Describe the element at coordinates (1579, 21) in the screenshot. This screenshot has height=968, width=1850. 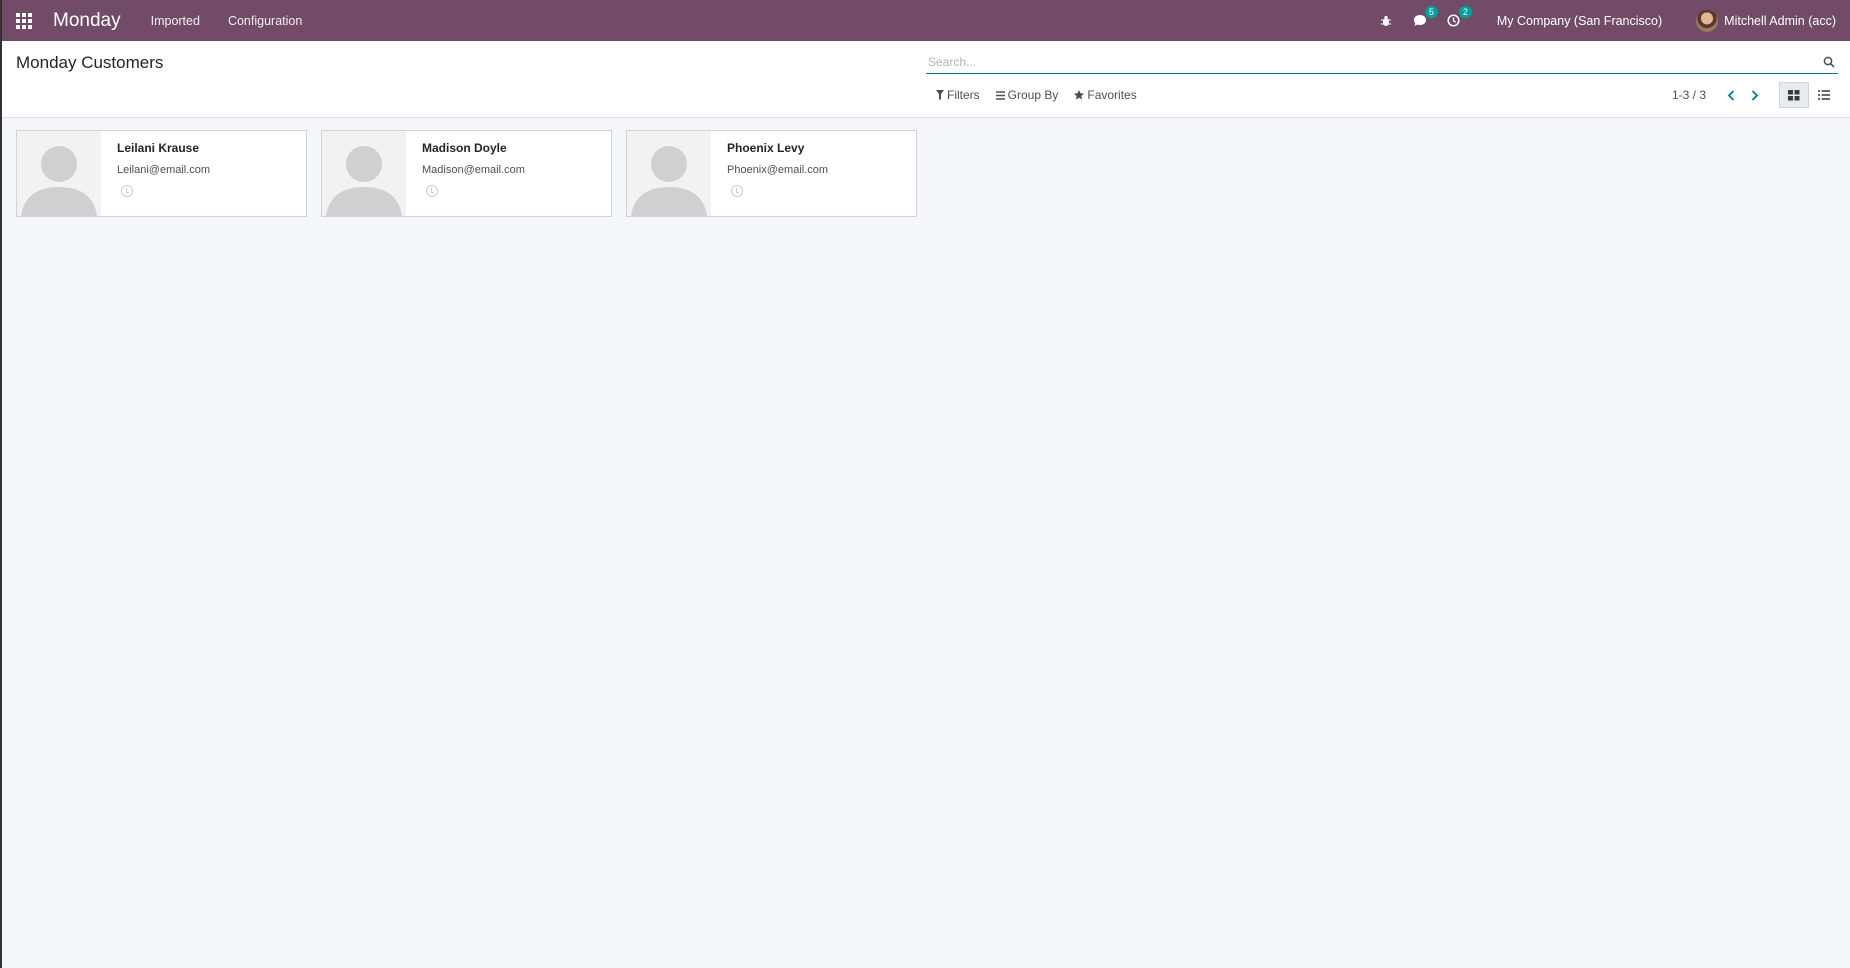
I see `company-switcher: My Company (San Francisco)` at that location.